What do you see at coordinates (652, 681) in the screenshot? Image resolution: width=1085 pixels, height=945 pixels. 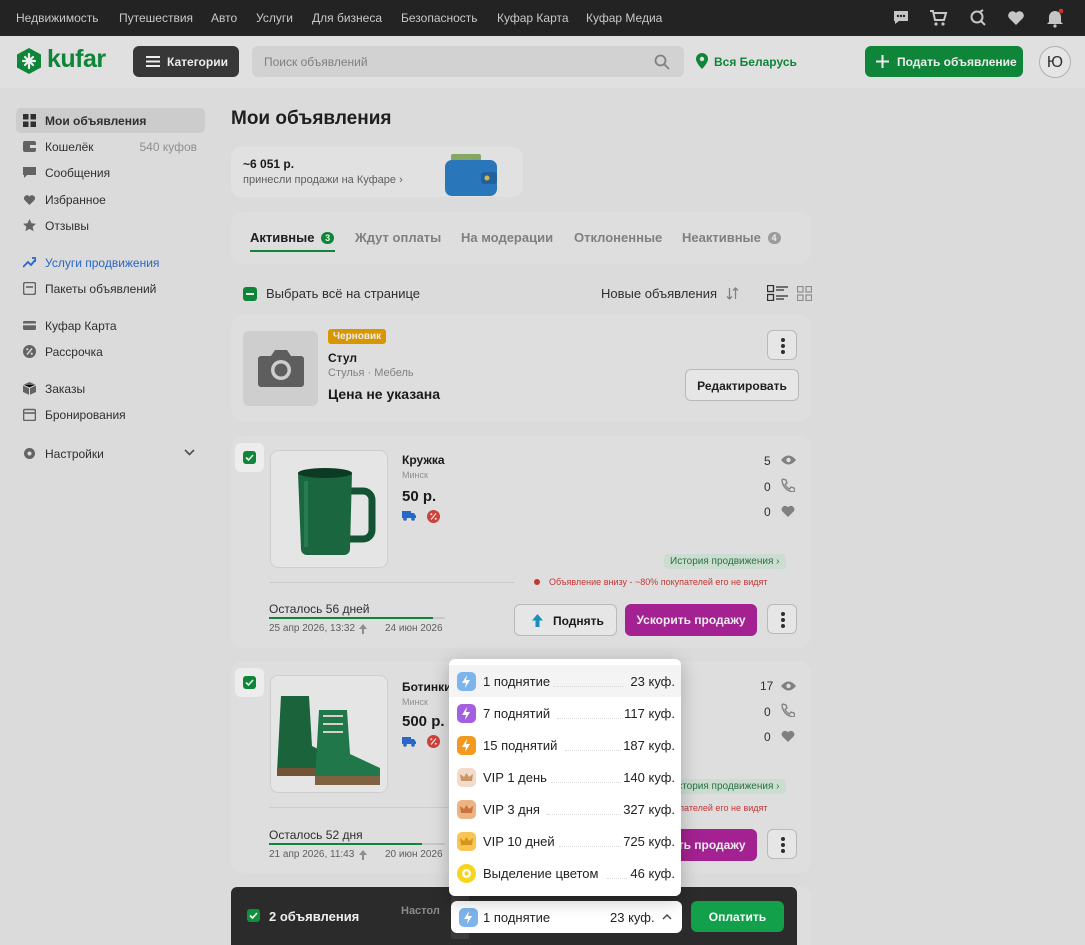 I see `option-price: 23 куф.` at bounding box center [652, 681].